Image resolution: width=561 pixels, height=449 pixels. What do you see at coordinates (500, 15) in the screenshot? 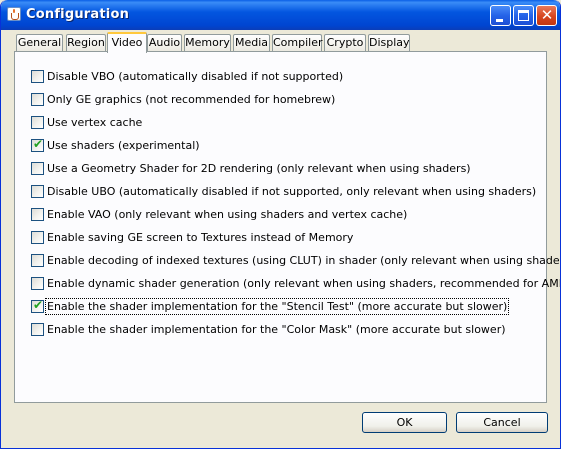
I see `minimize-button` at bounding box center [500, 15].